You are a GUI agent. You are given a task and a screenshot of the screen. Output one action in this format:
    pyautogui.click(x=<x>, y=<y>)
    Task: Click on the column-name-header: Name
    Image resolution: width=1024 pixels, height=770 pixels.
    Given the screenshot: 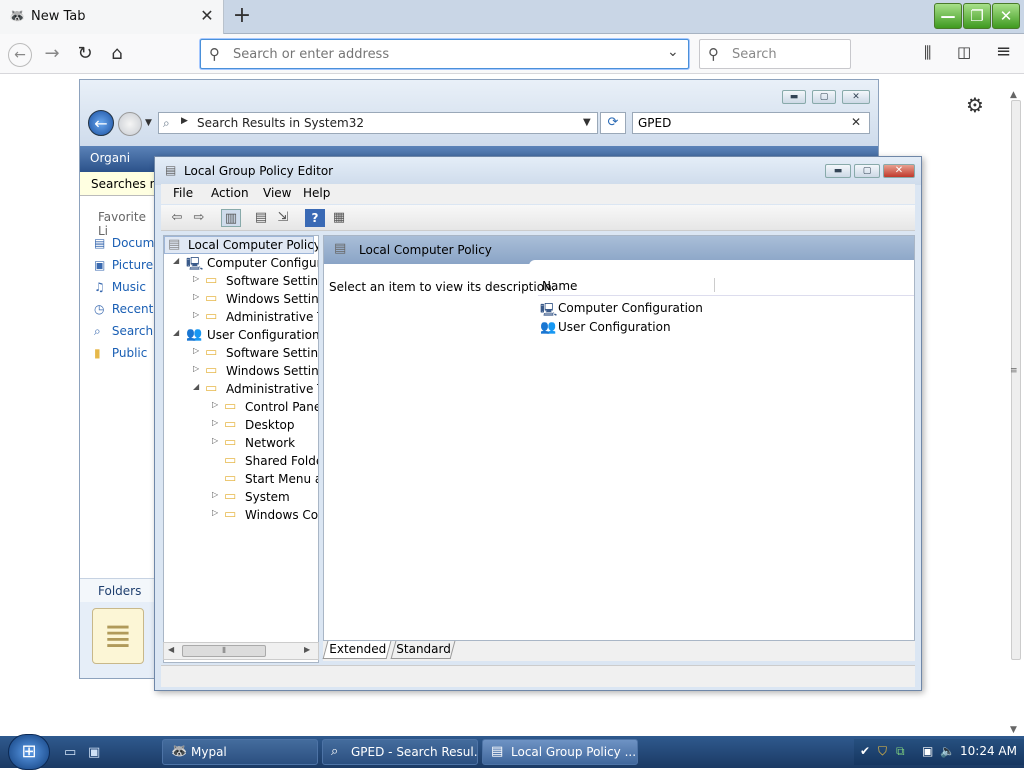 What is the action you would take?
    pyautogui.click(x=559, y=286)
    